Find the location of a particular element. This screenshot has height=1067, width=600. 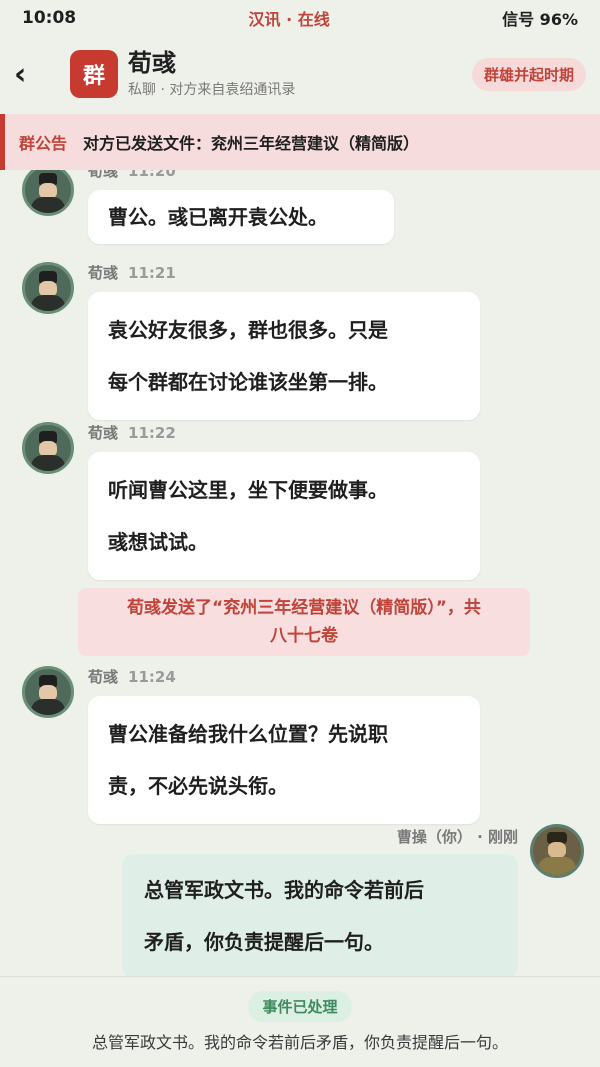

message-meta: 荀彧 11:20 is located at coordinates (132, 175).